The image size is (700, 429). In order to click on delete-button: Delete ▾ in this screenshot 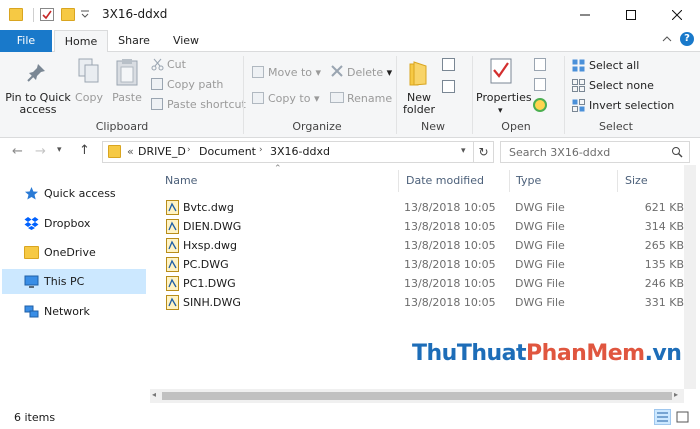, I will do `click(369, 72)`.